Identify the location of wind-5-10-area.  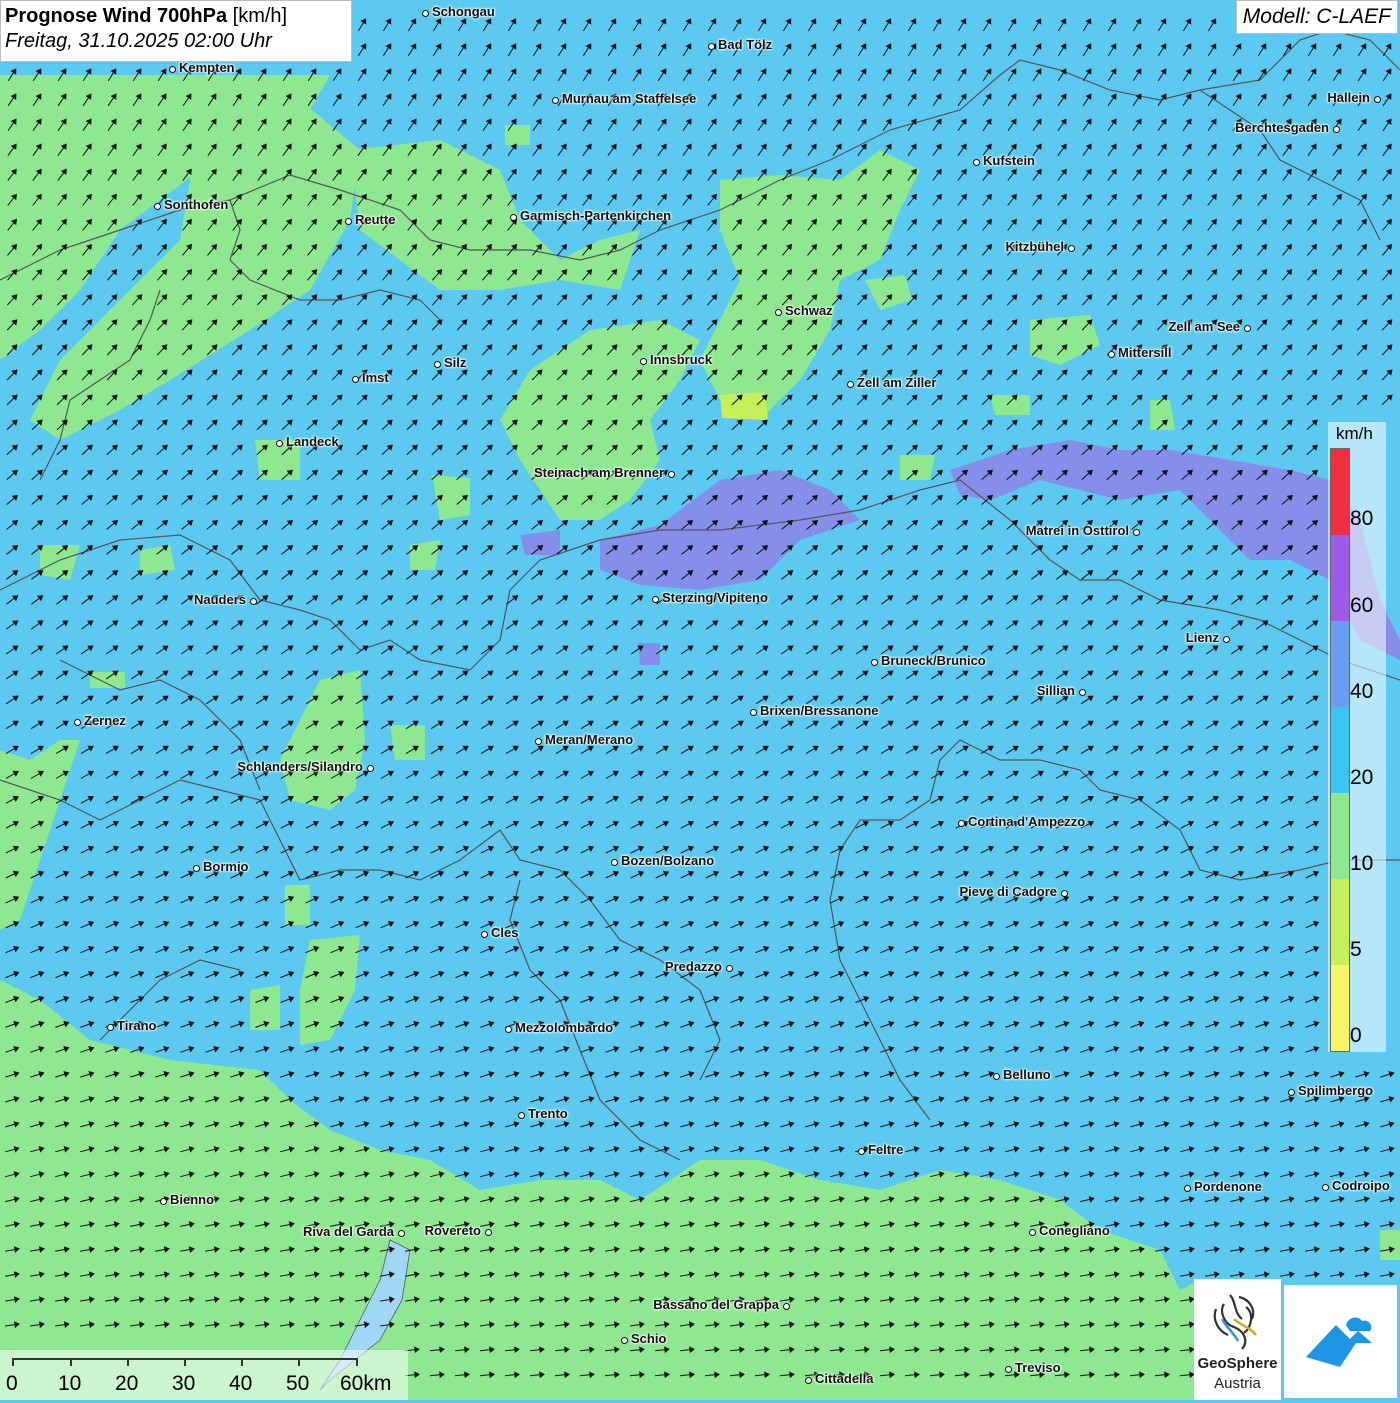
(744, 406).